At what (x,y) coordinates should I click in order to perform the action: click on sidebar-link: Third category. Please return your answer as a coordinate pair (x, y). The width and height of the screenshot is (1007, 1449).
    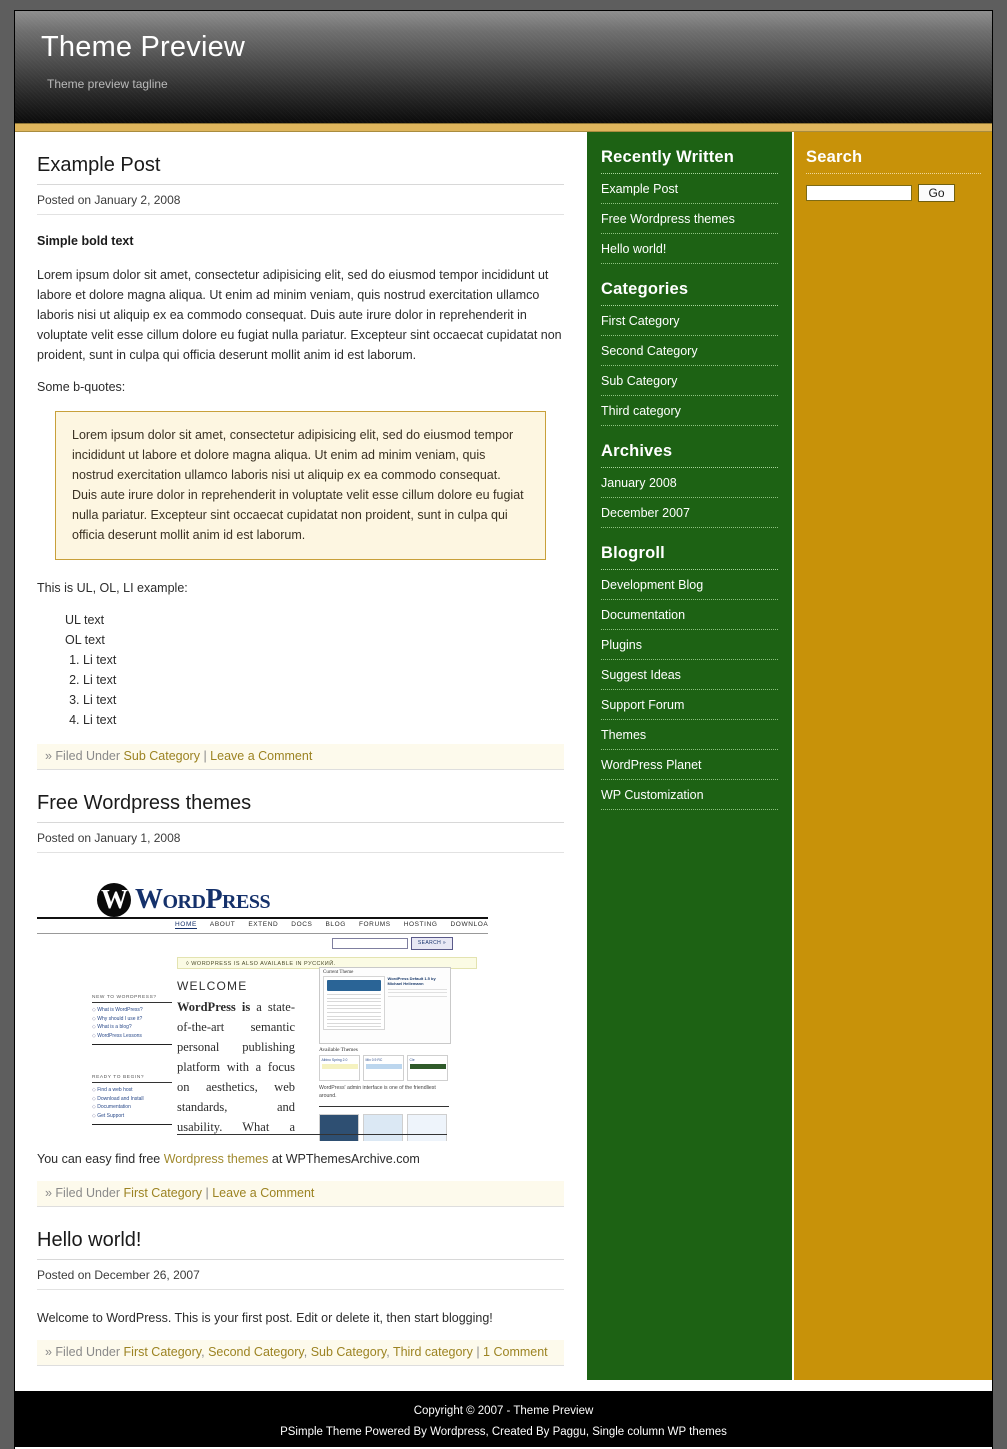
    Looking at the image, I should click on (689, 410).